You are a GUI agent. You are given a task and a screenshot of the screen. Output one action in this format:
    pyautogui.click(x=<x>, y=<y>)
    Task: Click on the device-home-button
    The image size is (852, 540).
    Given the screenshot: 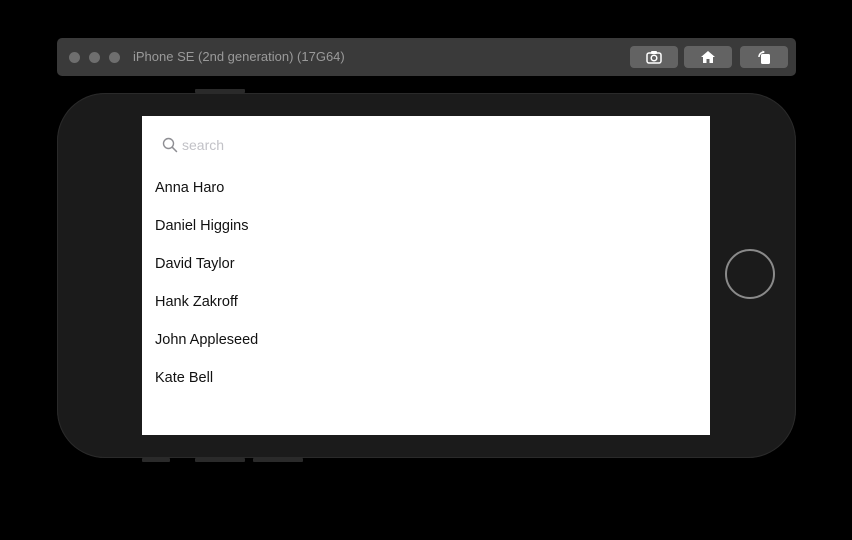 What is the action you would take?
    pyautogui.click(x=750, y=274)
    